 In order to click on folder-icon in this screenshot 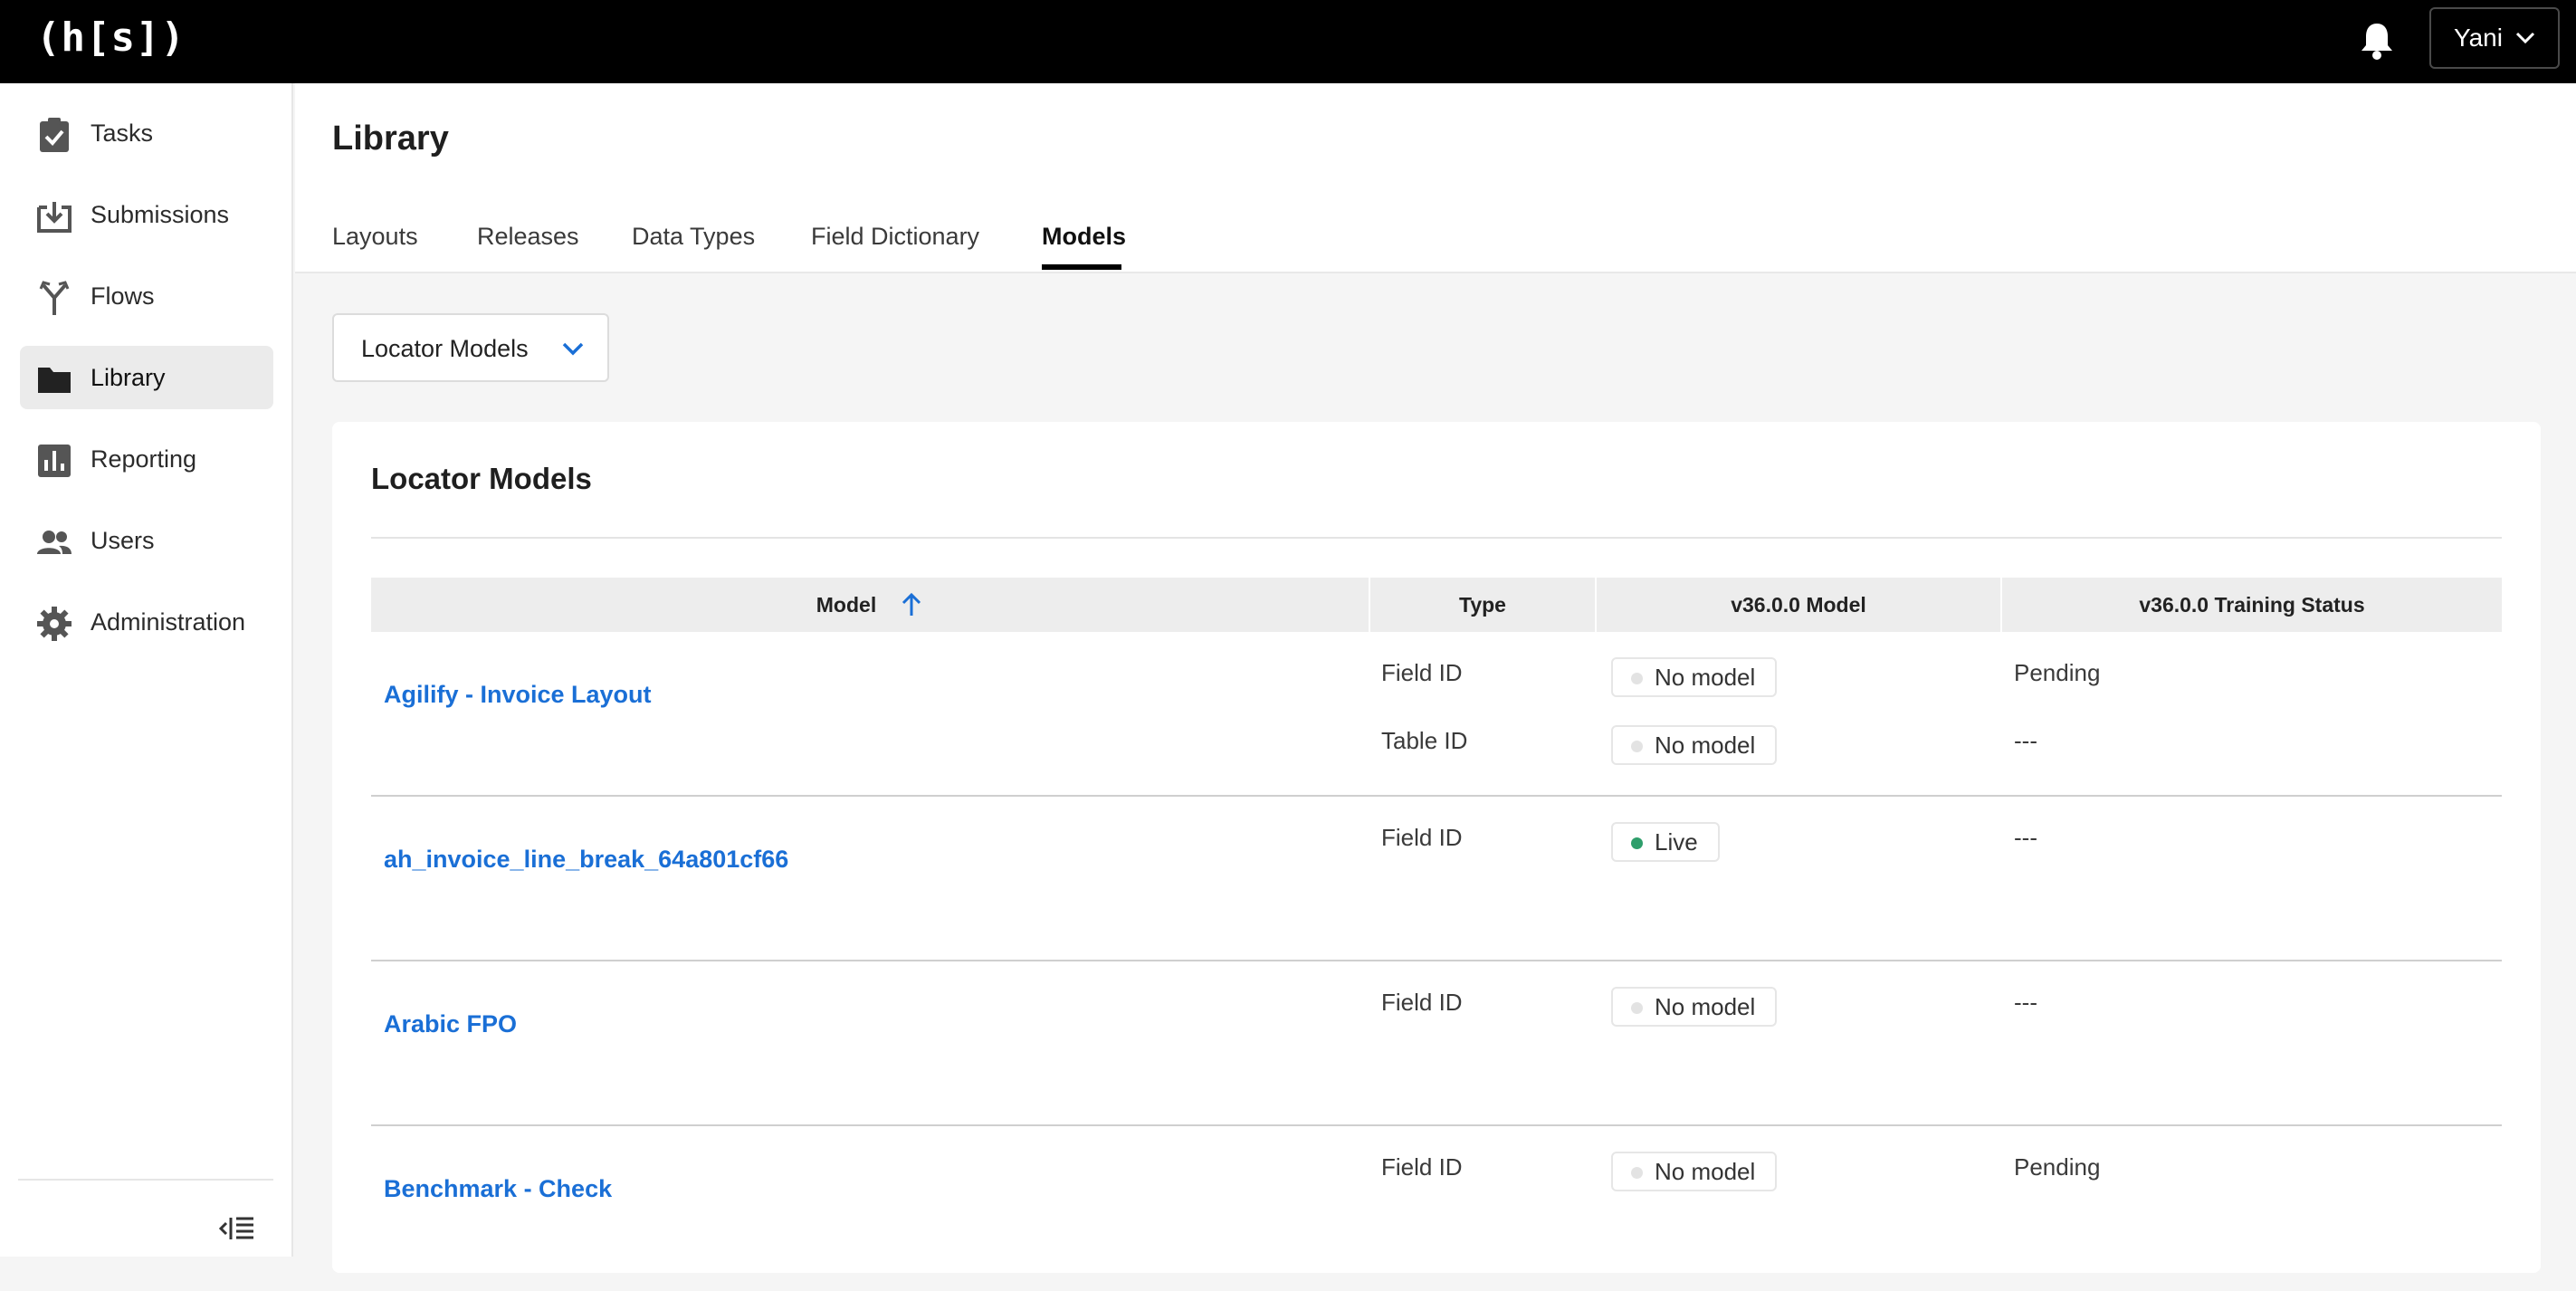, I will do `click(54, 379)`.